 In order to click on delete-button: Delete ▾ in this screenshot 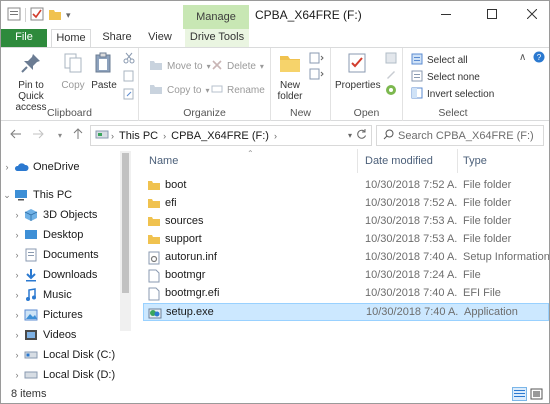, I will do `click(237, 66)`.